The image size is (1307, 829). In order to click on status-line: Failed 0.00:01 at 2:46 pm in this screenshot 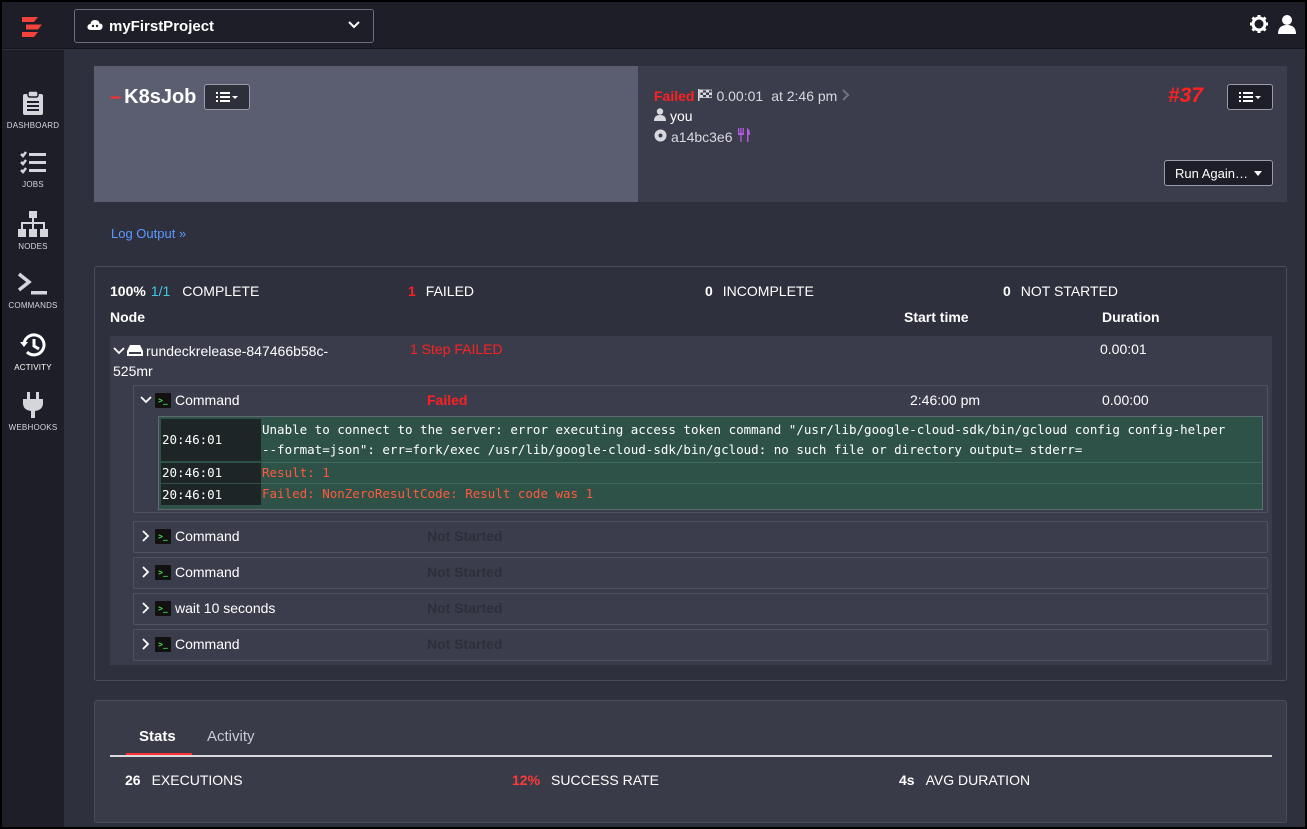, I will do `click(752, 96)`.